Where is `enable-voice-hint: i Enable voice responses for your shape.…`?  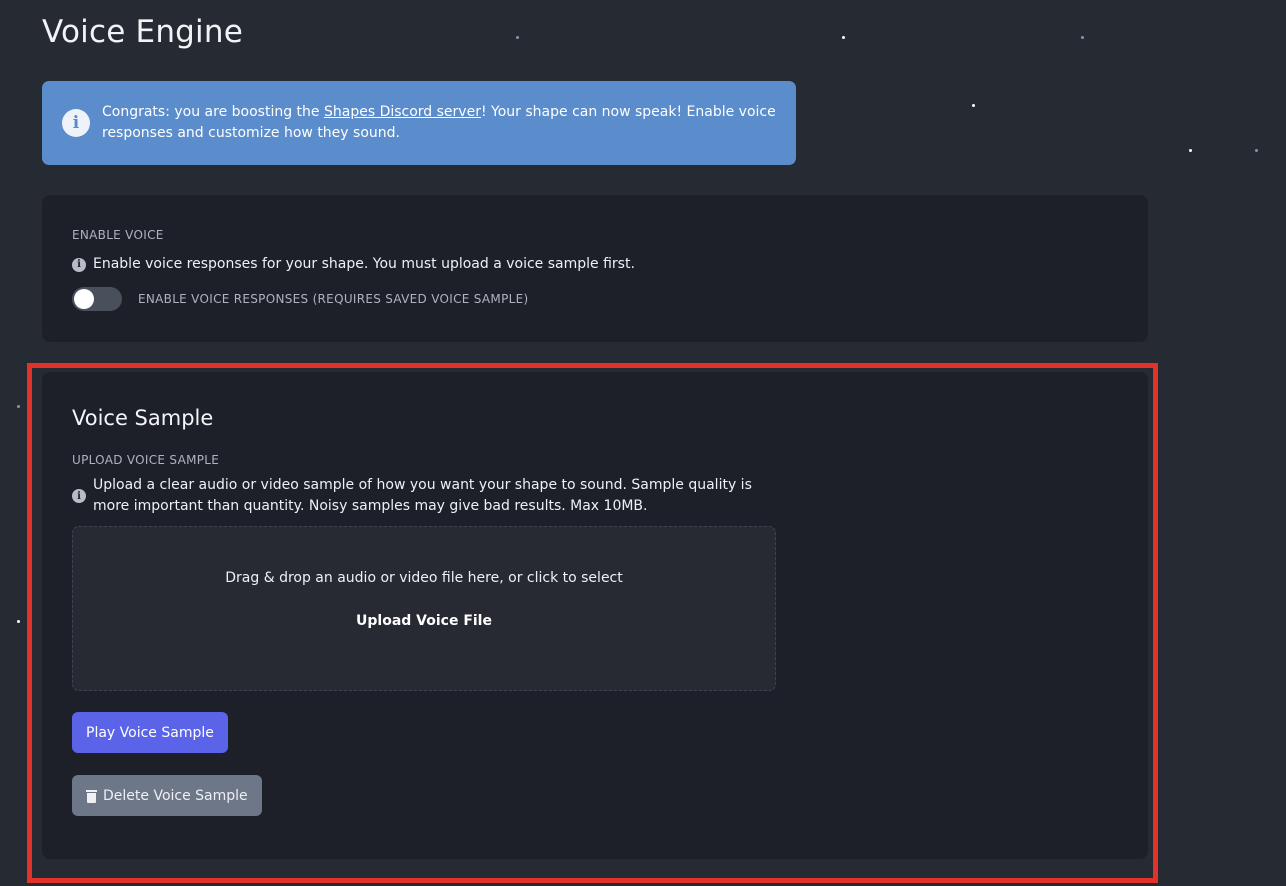 enable-voice-hint: i Enable voice responses for your shape.… is located at coordinates (595, 264).